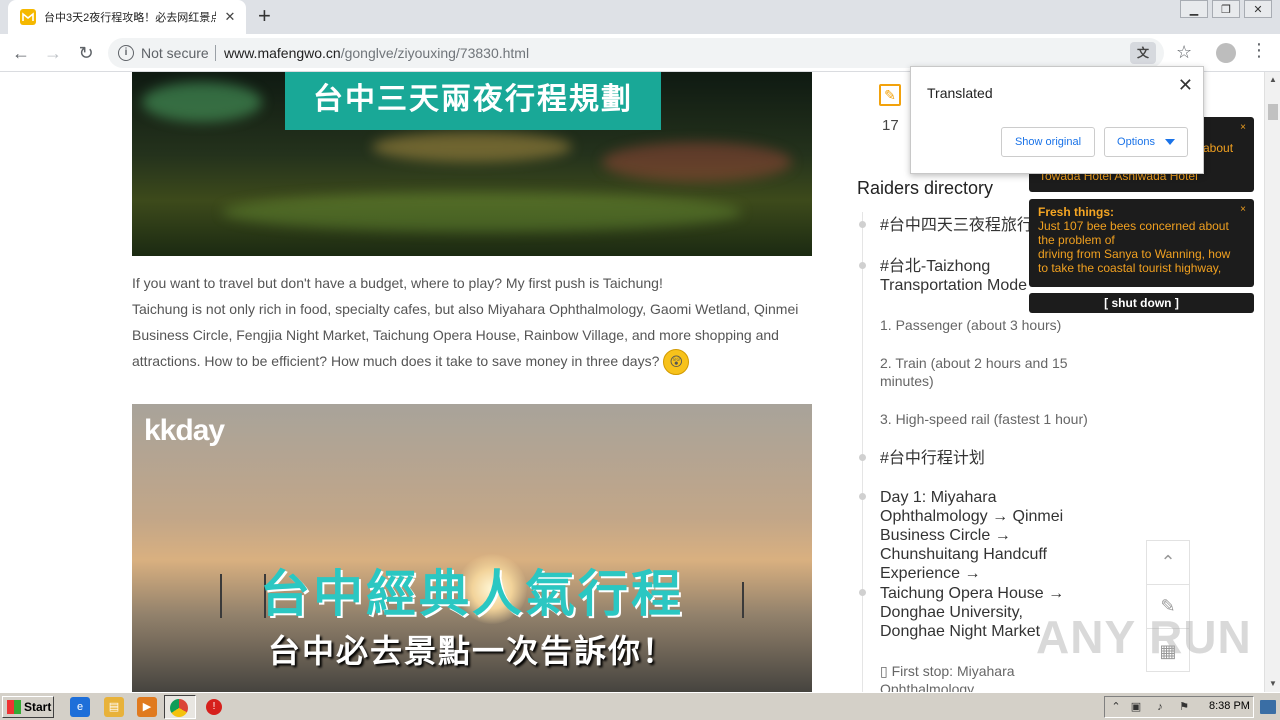  I want to click on back-arrow-icon: ←, so click(21, 53).